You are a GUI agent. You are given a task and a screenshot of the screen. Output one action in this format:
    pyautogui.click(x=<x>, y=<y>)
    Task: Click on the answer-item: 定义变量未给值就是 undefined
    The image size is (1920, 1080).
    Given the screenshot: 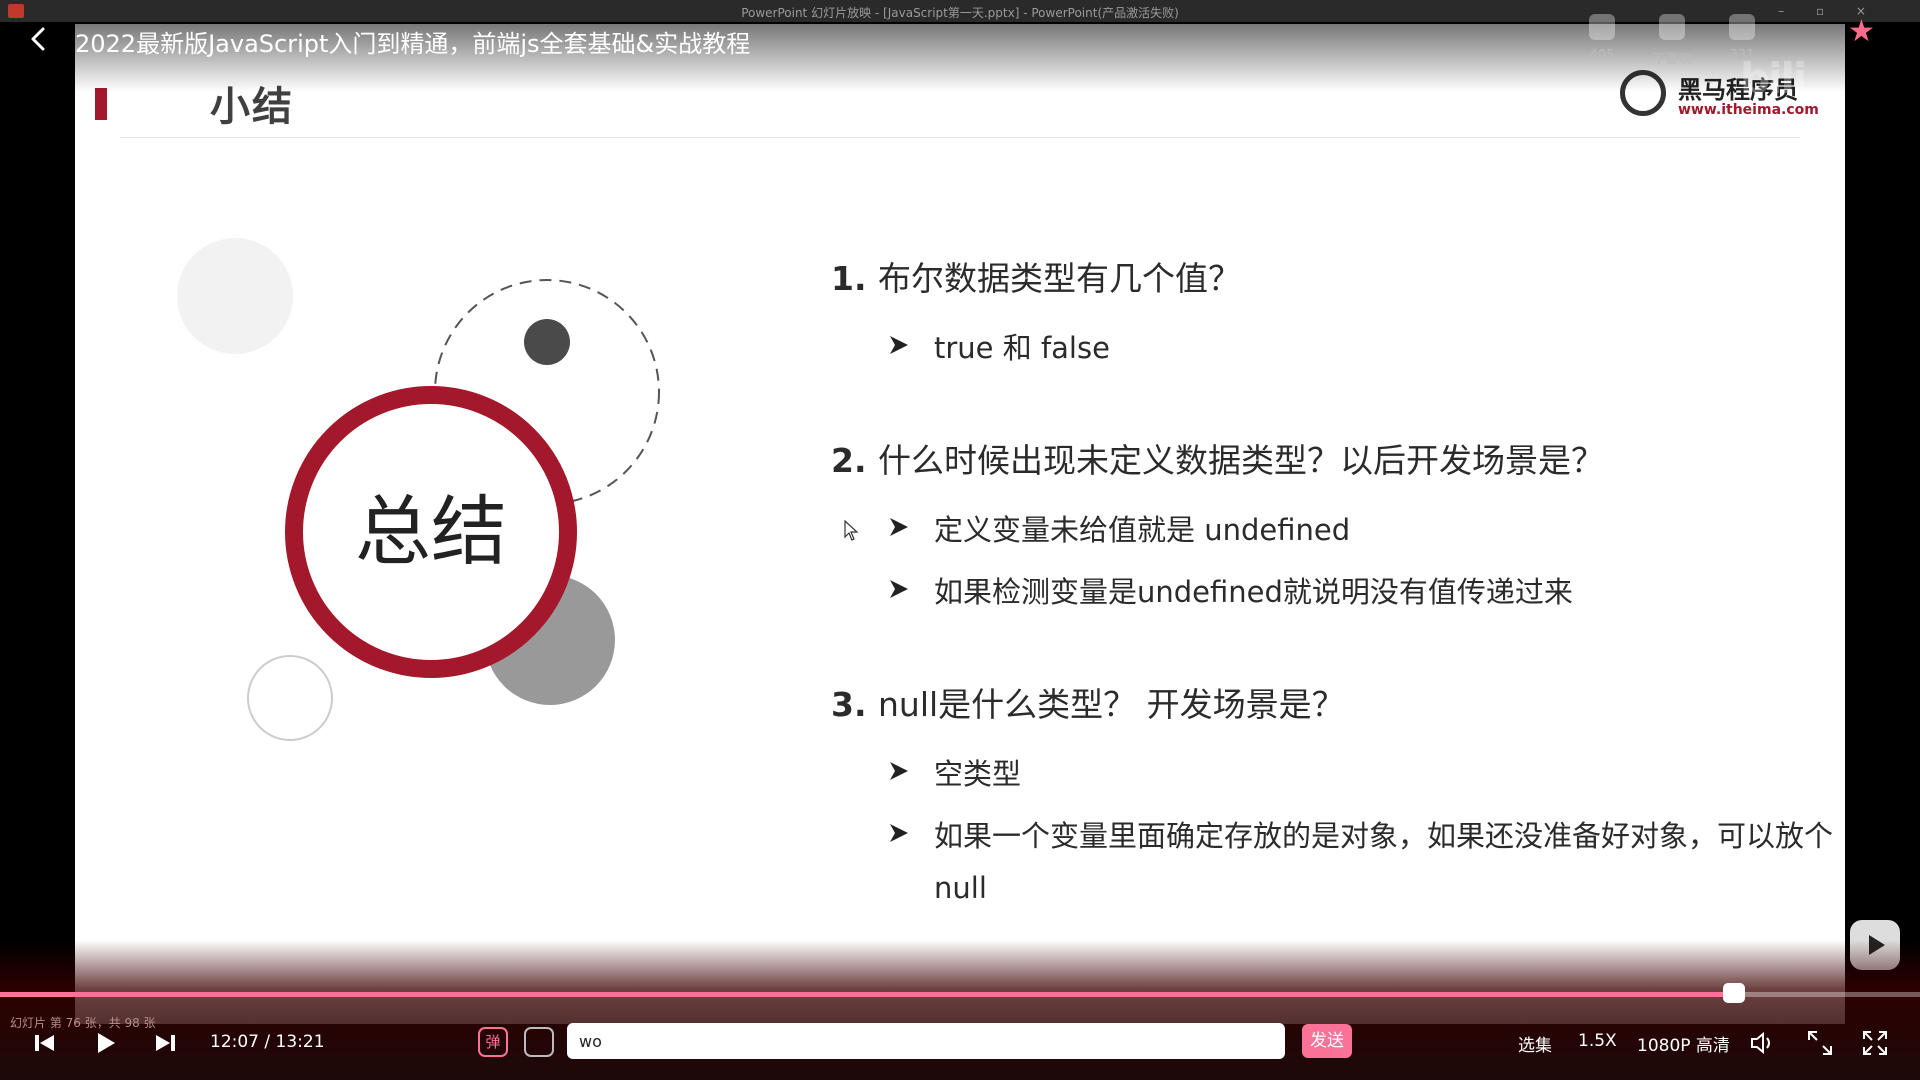 What is the action you would take?
    pyautogui.click(x=1336, y=530)
    